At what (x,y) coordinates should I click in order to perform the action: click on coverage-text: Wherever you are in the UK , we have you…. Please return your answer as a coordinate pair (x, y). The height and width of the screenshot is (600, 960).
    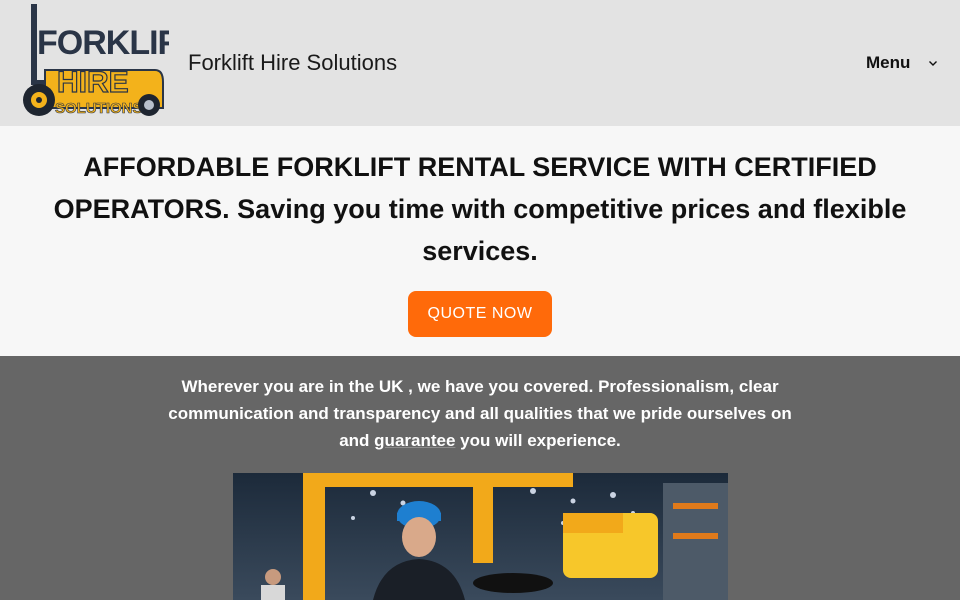
    Looking at the image, I should click on (480, 413).